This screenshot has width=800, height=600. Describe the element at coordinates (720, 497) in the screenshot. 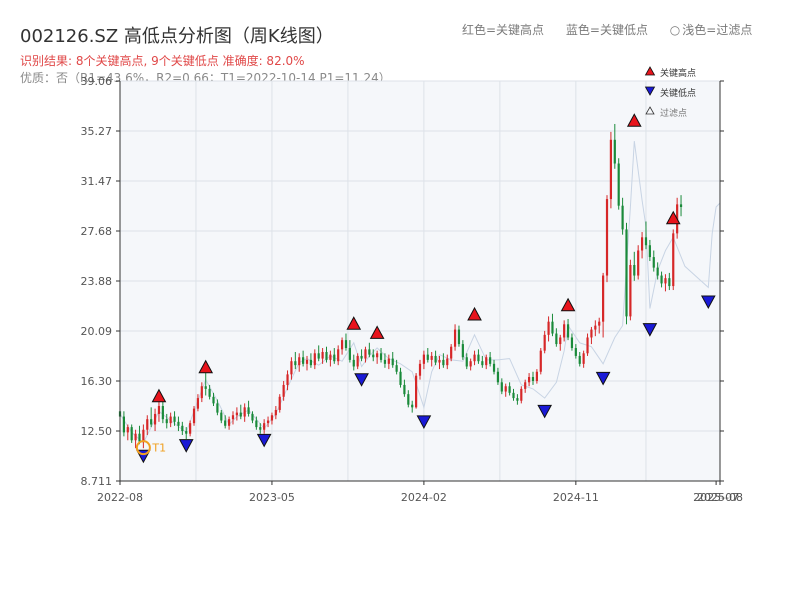

I see `x-tick-label: 2025-08` at that location.